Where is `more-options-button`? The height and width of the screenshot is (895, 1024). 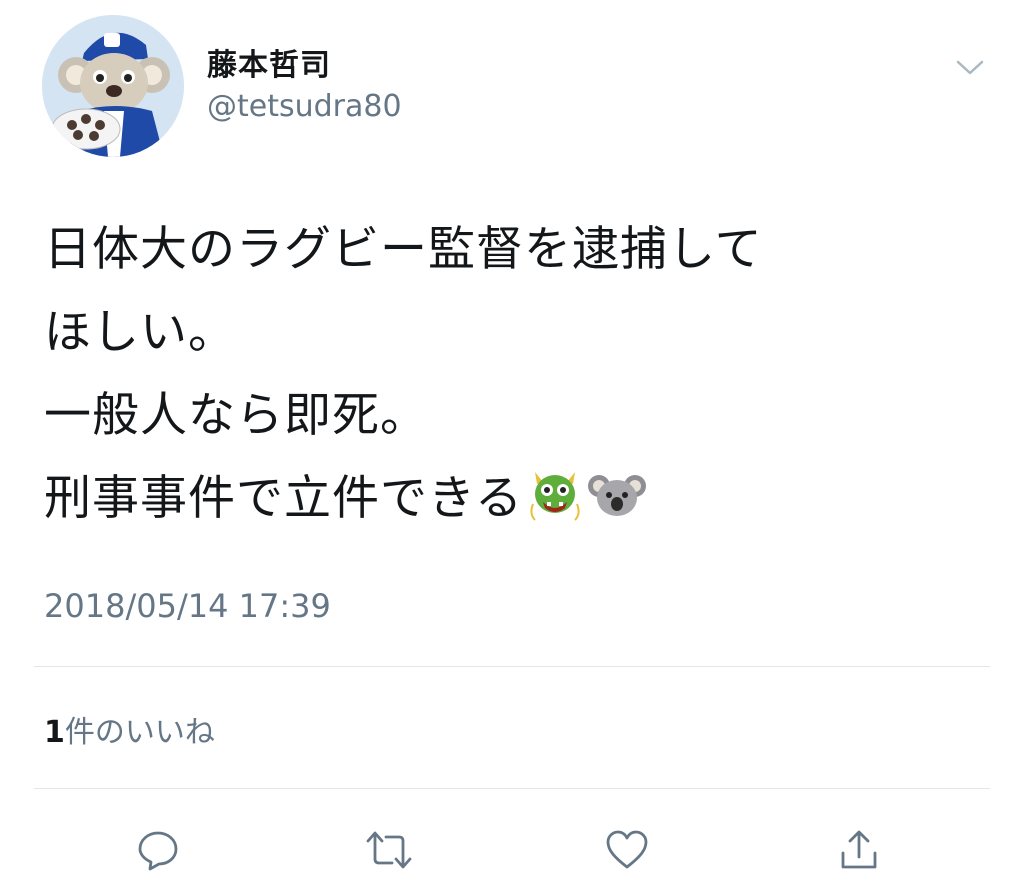 more-options-button is located at coordinates (970, 68).